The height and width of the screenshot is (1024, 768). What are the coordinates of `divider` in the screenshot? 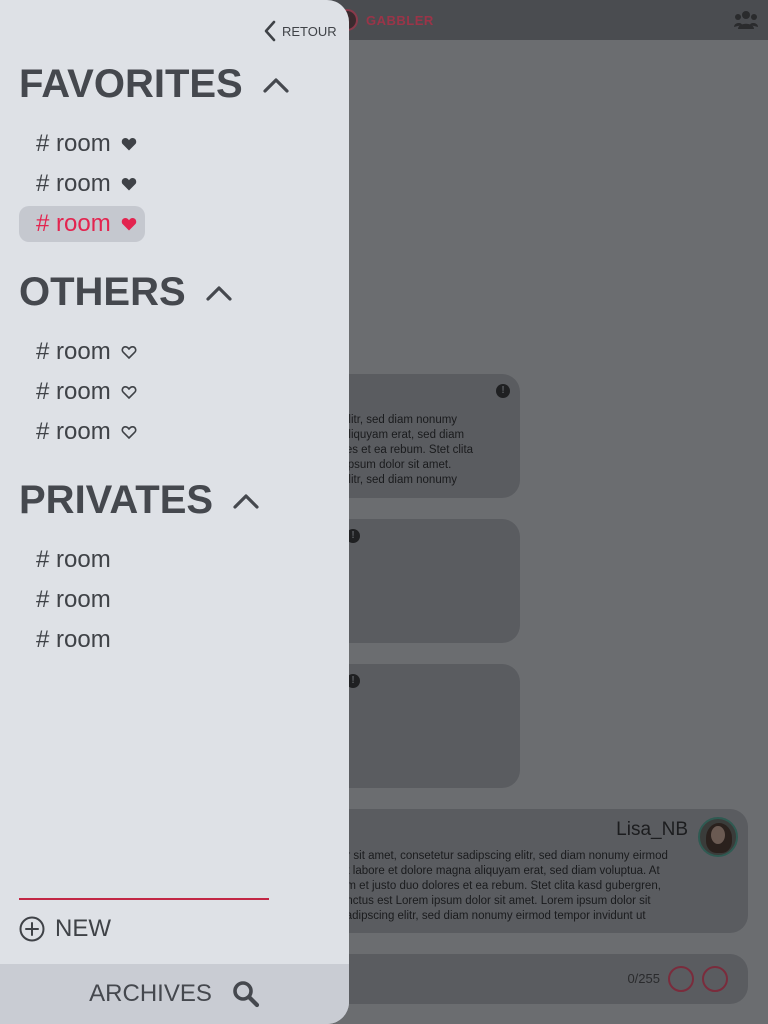 It's located at (144, 899).